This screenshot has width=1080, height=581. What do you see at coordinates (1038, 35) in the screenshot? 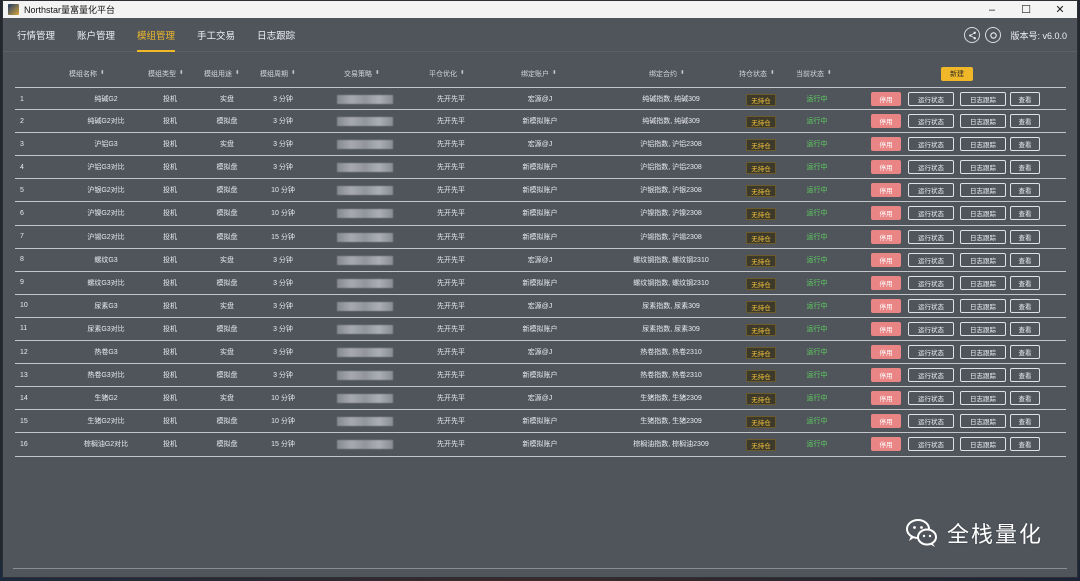
I see `version-label: 版本号: v6.0.0` at bounding box center [1038, 35].